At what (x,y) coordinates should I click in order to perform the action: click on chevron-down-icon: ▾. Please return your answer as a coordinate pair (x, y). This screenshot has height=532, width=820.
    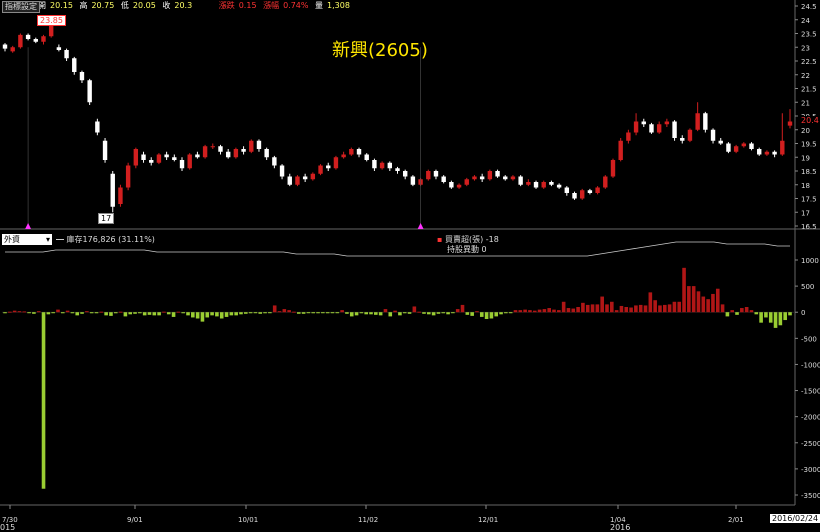
    Looking at the image, I should click on (47, 239).